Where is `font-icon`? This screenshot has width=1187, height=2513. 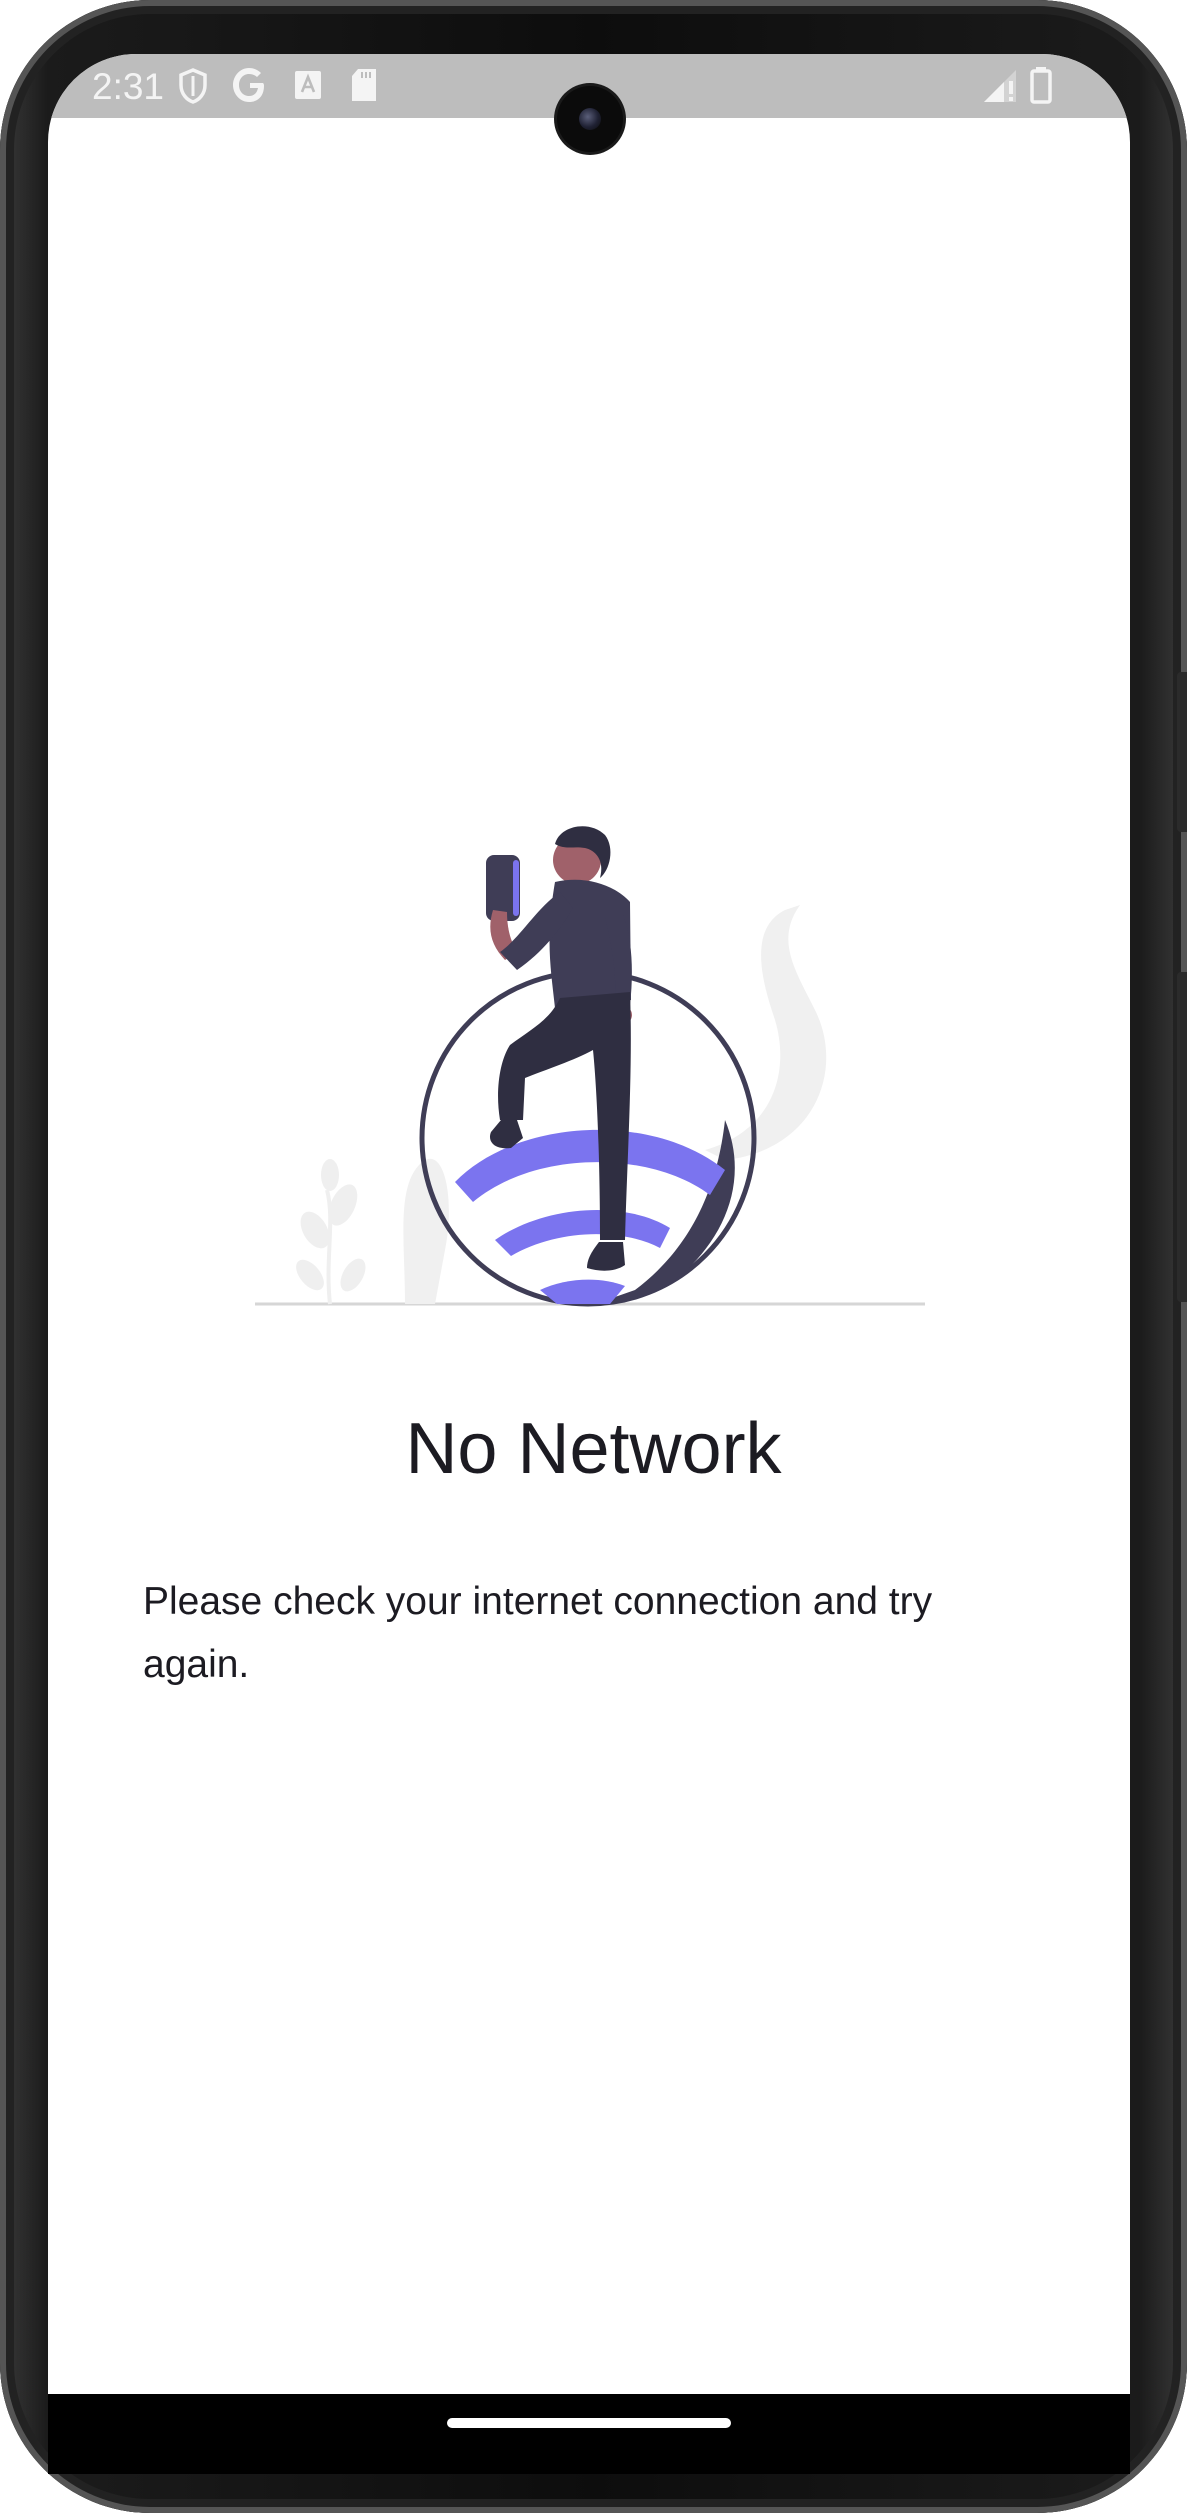 font-icon is located at coordinates (308, 87).